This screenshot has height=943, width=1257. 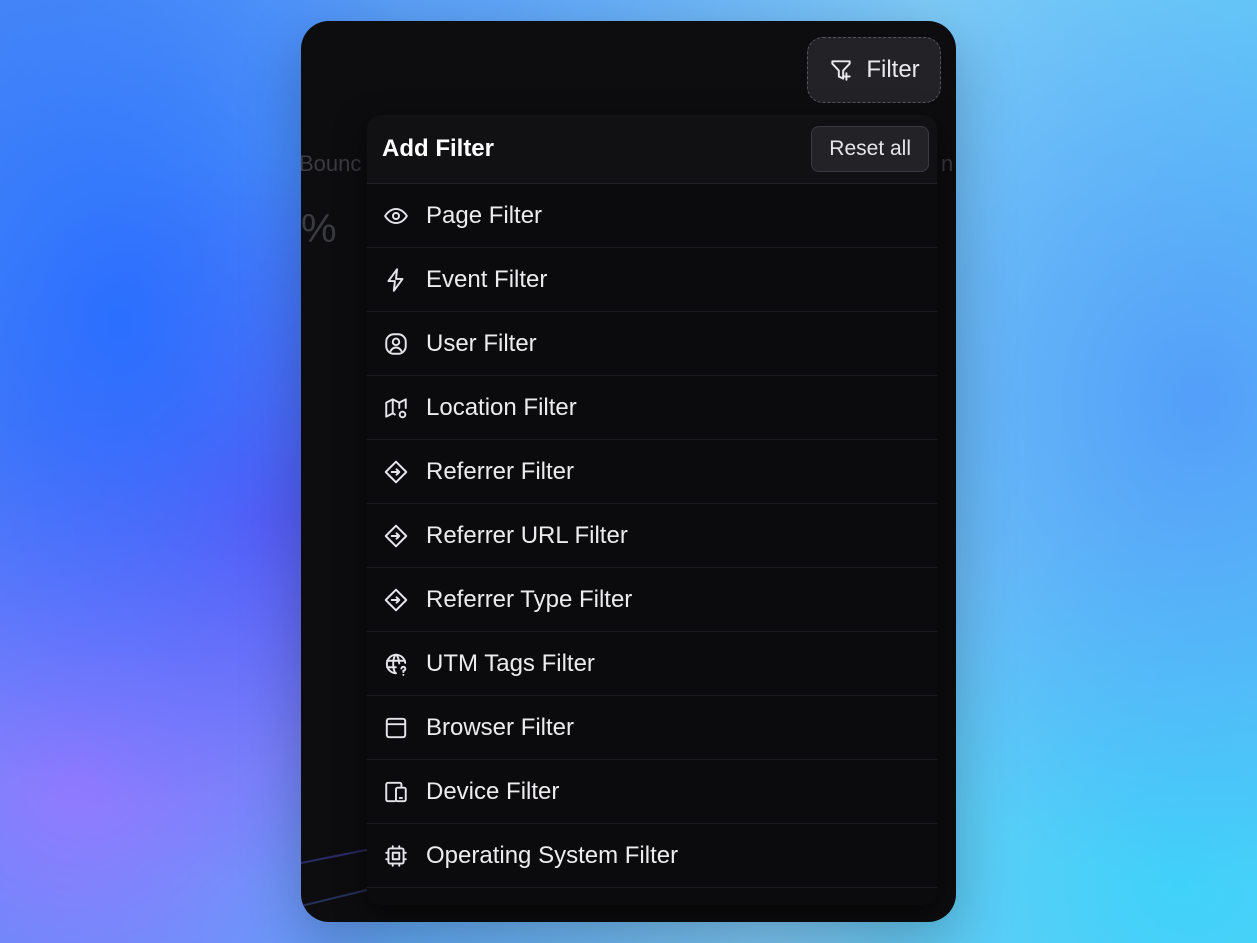 I want to click on menu-item-label: Device Filter, so click(x=493, y=791).